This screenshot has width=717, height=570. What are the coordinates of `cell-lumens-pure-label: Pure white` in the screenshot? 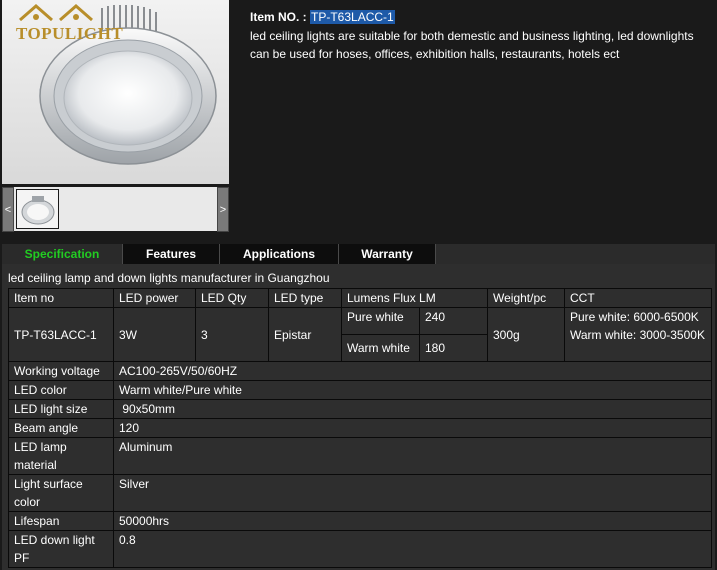 It's located at (380, 321).